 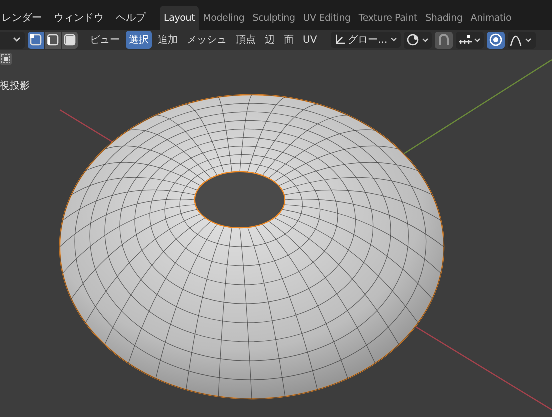 What do you see at coordinates (388, 18) in the screenshot?
I see `workspace-tab: Texture Paint` at bounding box center [388, 18].